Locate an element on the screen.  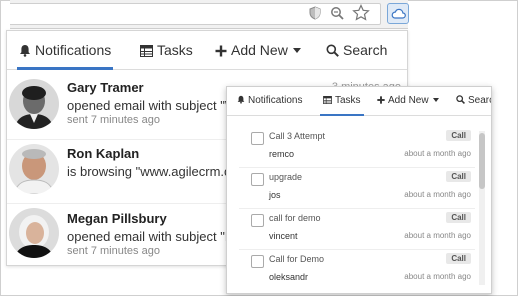
scrollbar-thumb is located at coordinates (482, 161).